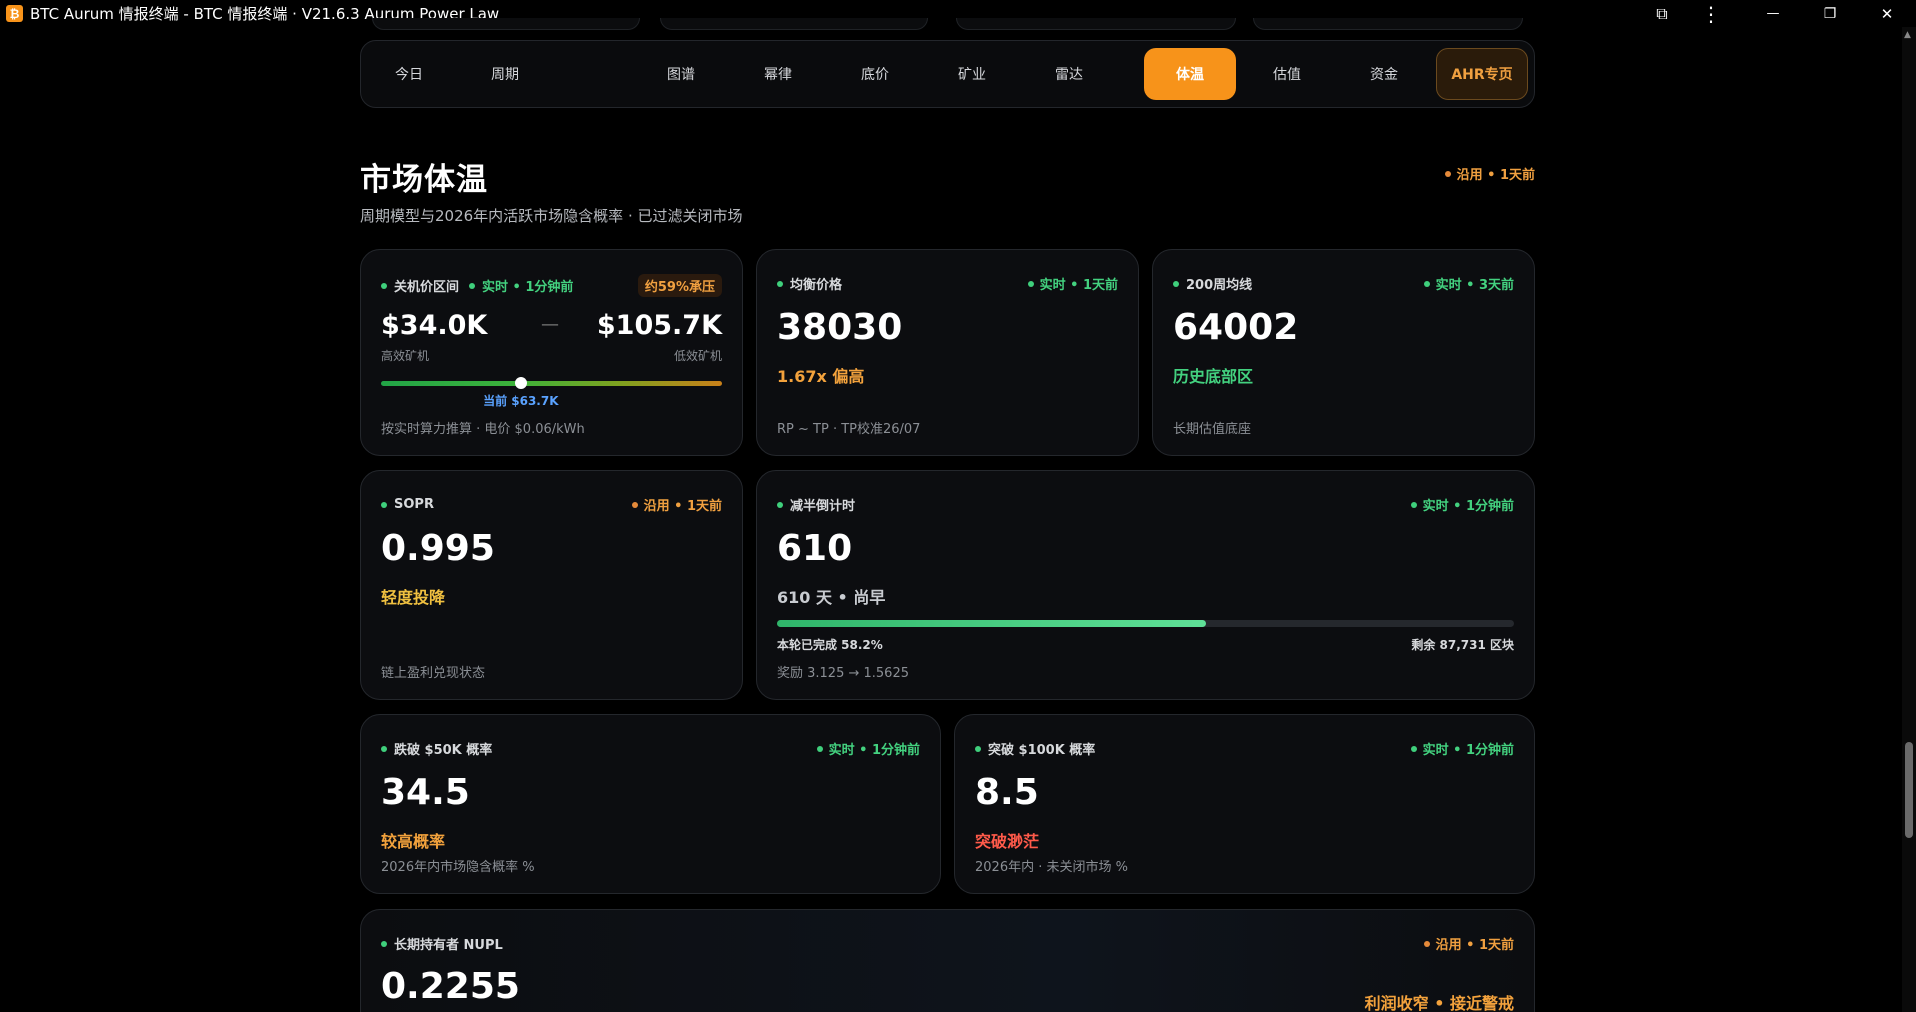  Describe the element at coordinates (843, 673) in the screenshot. I see `card-footnote: 奖励 3.125 → 1.5625` at that location.